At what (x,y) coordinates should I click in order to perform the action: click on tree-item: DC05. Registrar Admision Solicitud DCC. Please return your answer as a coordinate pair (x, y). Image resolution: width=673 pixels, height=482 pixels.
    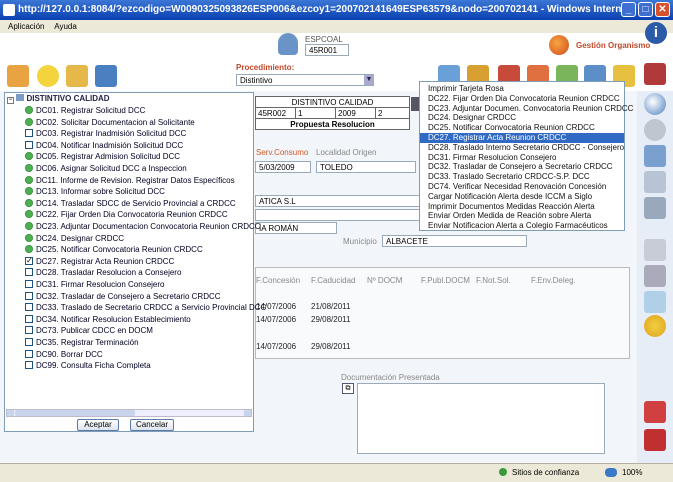
    Looking at the image, I should click on (102, 156).